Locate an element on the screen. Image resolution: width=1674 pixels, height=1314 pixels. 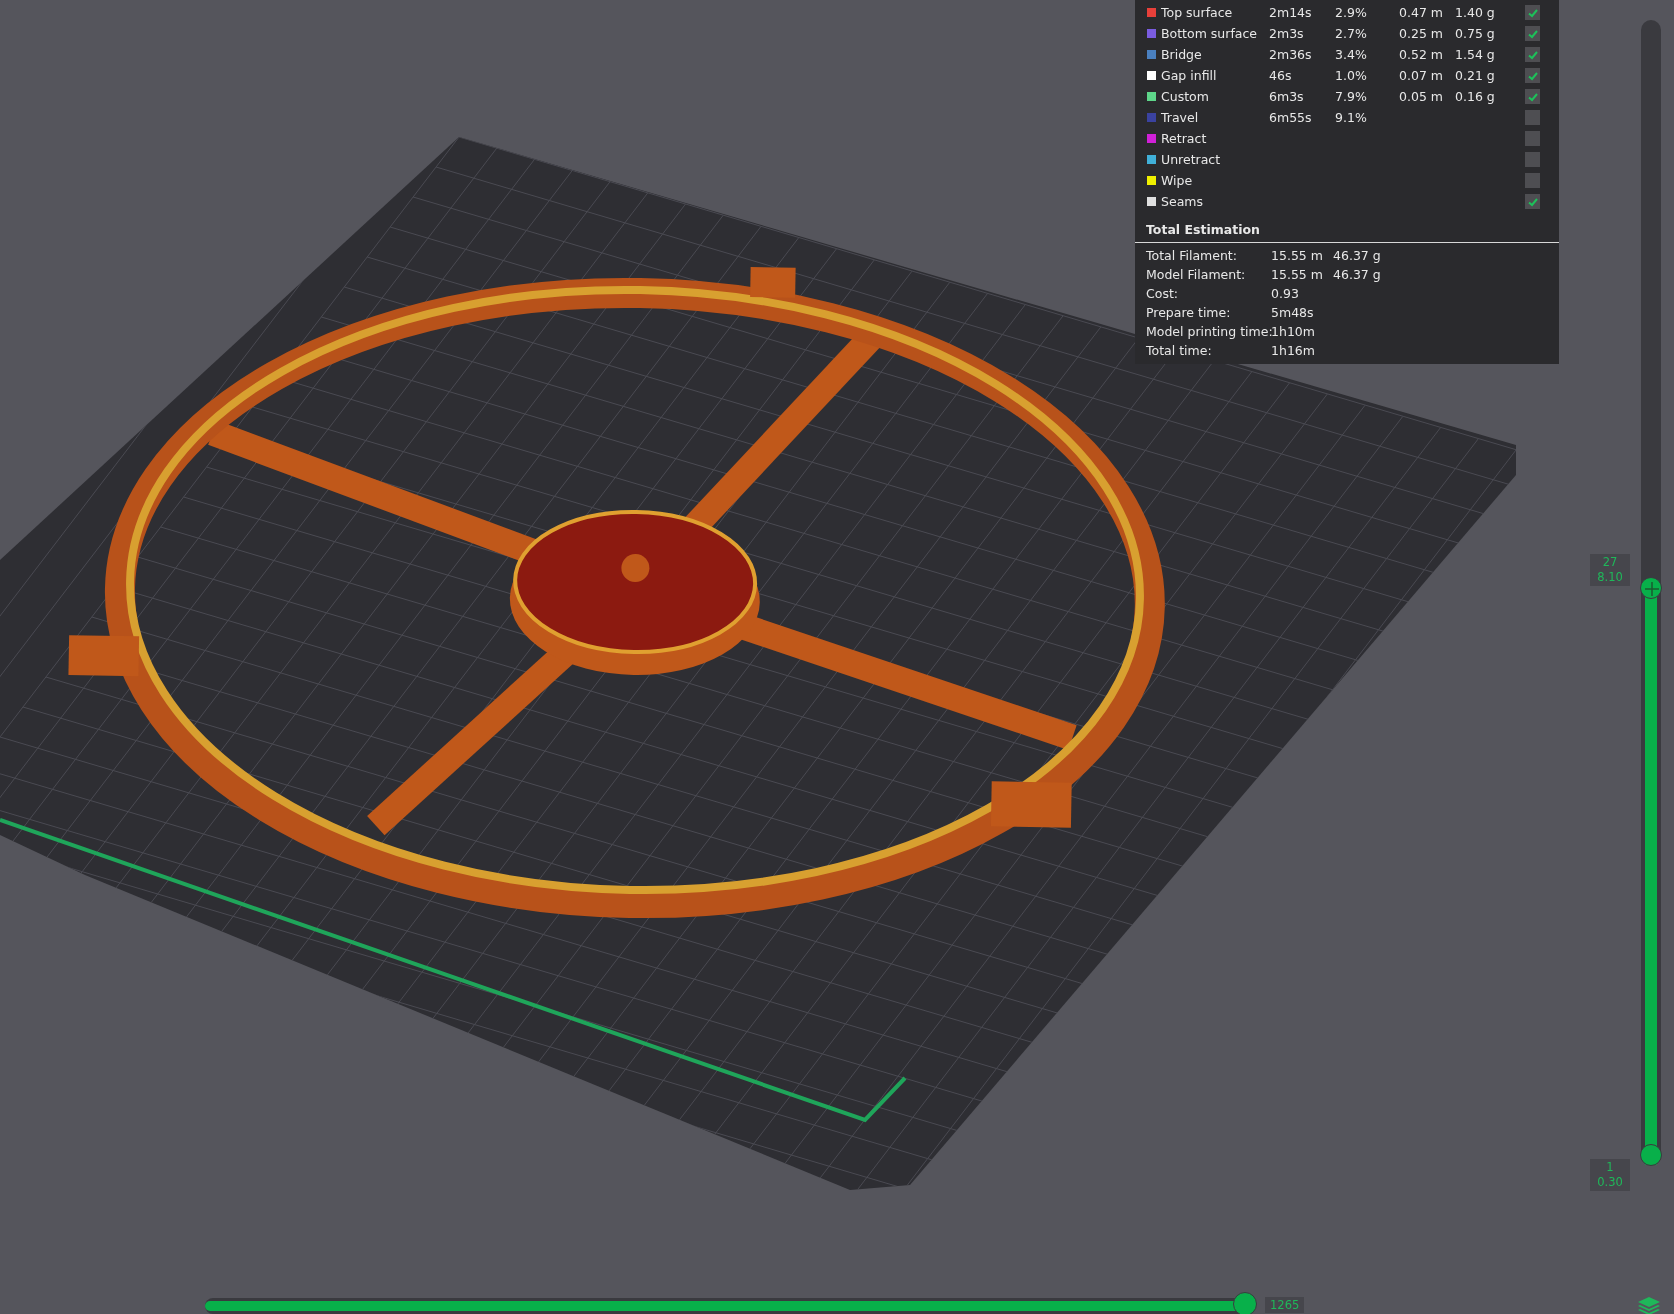
feature-weight: 0.16 g is located at coordinates (1475, 96).